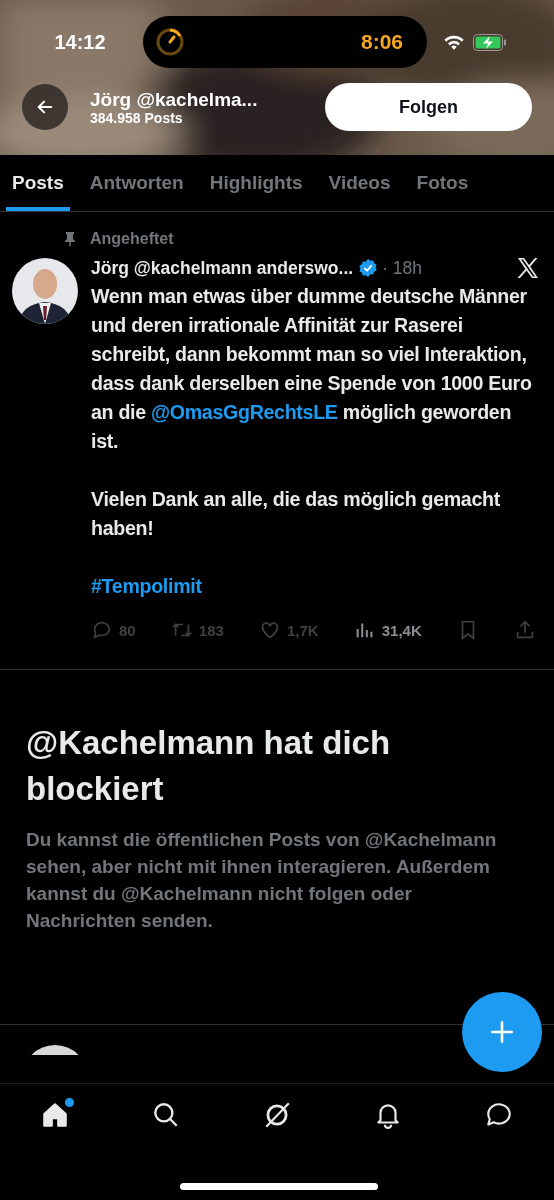 Image resolution: width=554 pixels, height=1200 pixels. I want to click on post-text: Wenn man etwas über dumme deutsche Männer und deren irrationale Affinität zur Raserei schreibt, dann bekommt man so viel Interaktion, dass dank derselben eine Spende von 1000 Euro an die @OmasGgRechtsLE möglich geworden ist., so click(312, 369).